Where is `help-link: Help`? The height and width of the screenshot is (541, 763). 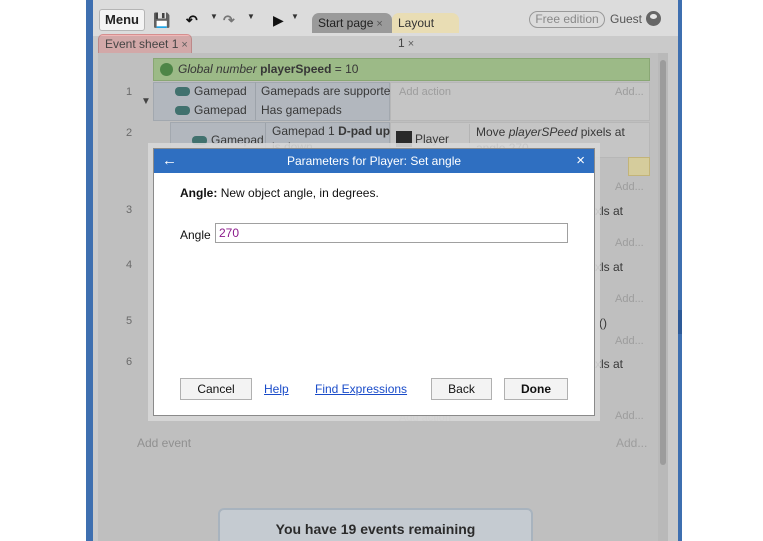 help-link: Help is located at coordinates (276, 389).